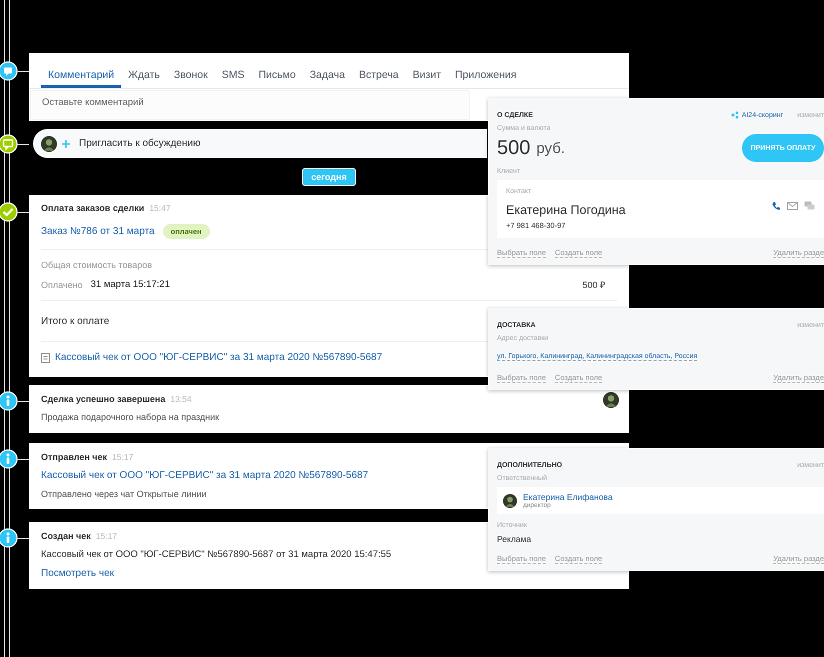 The width and height of the screenshot is (824, 657). Describe the element at coordinates (62, 285) in the screenshot. I see `paid-label: Оплачено` at that location.